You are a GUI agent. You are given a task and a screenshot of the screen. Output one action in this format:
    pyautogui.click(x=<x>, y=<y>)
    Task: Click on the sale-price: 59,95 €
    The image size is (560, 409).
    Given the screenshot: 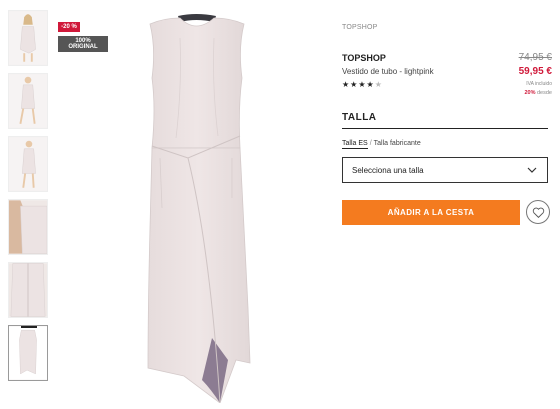 What is the action you would take?
    pyautogui.click(x=535, y=71)
    